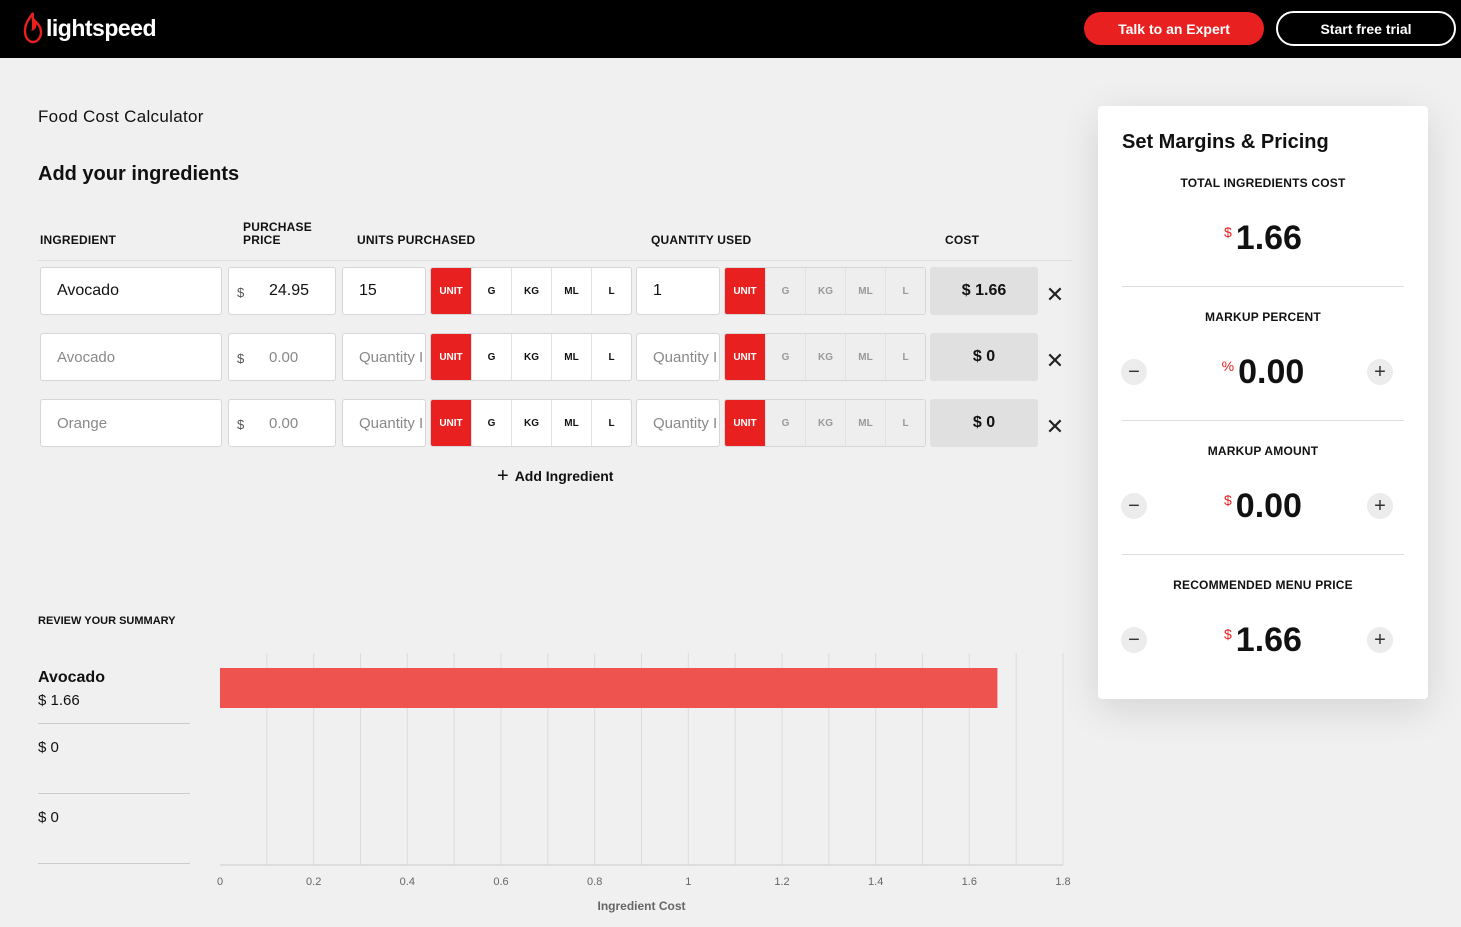  Describe the element at coordinates (416, 240) in the screenshot. I see `col-units-purchased: UNITS PURCHASED` at that location.